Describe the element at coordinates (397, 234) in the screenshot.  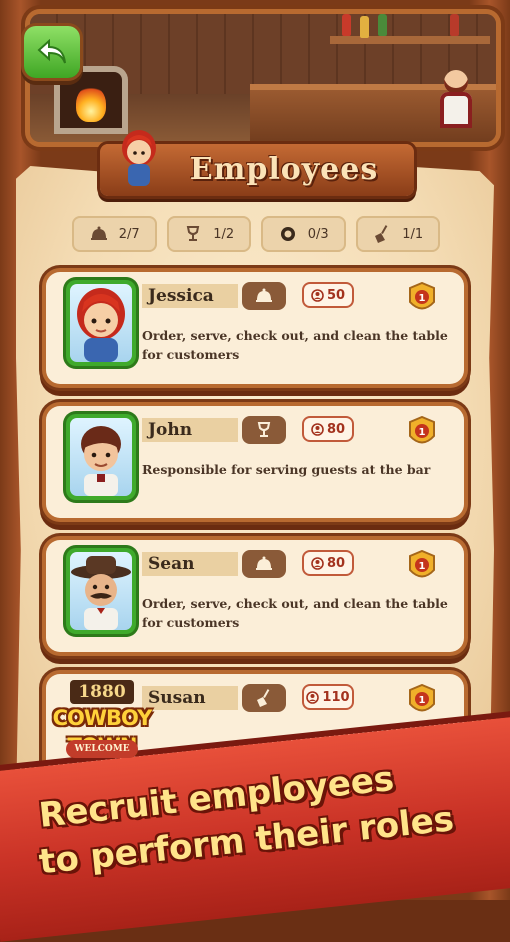
I see `stat-cleaners: 1/1` at that location.